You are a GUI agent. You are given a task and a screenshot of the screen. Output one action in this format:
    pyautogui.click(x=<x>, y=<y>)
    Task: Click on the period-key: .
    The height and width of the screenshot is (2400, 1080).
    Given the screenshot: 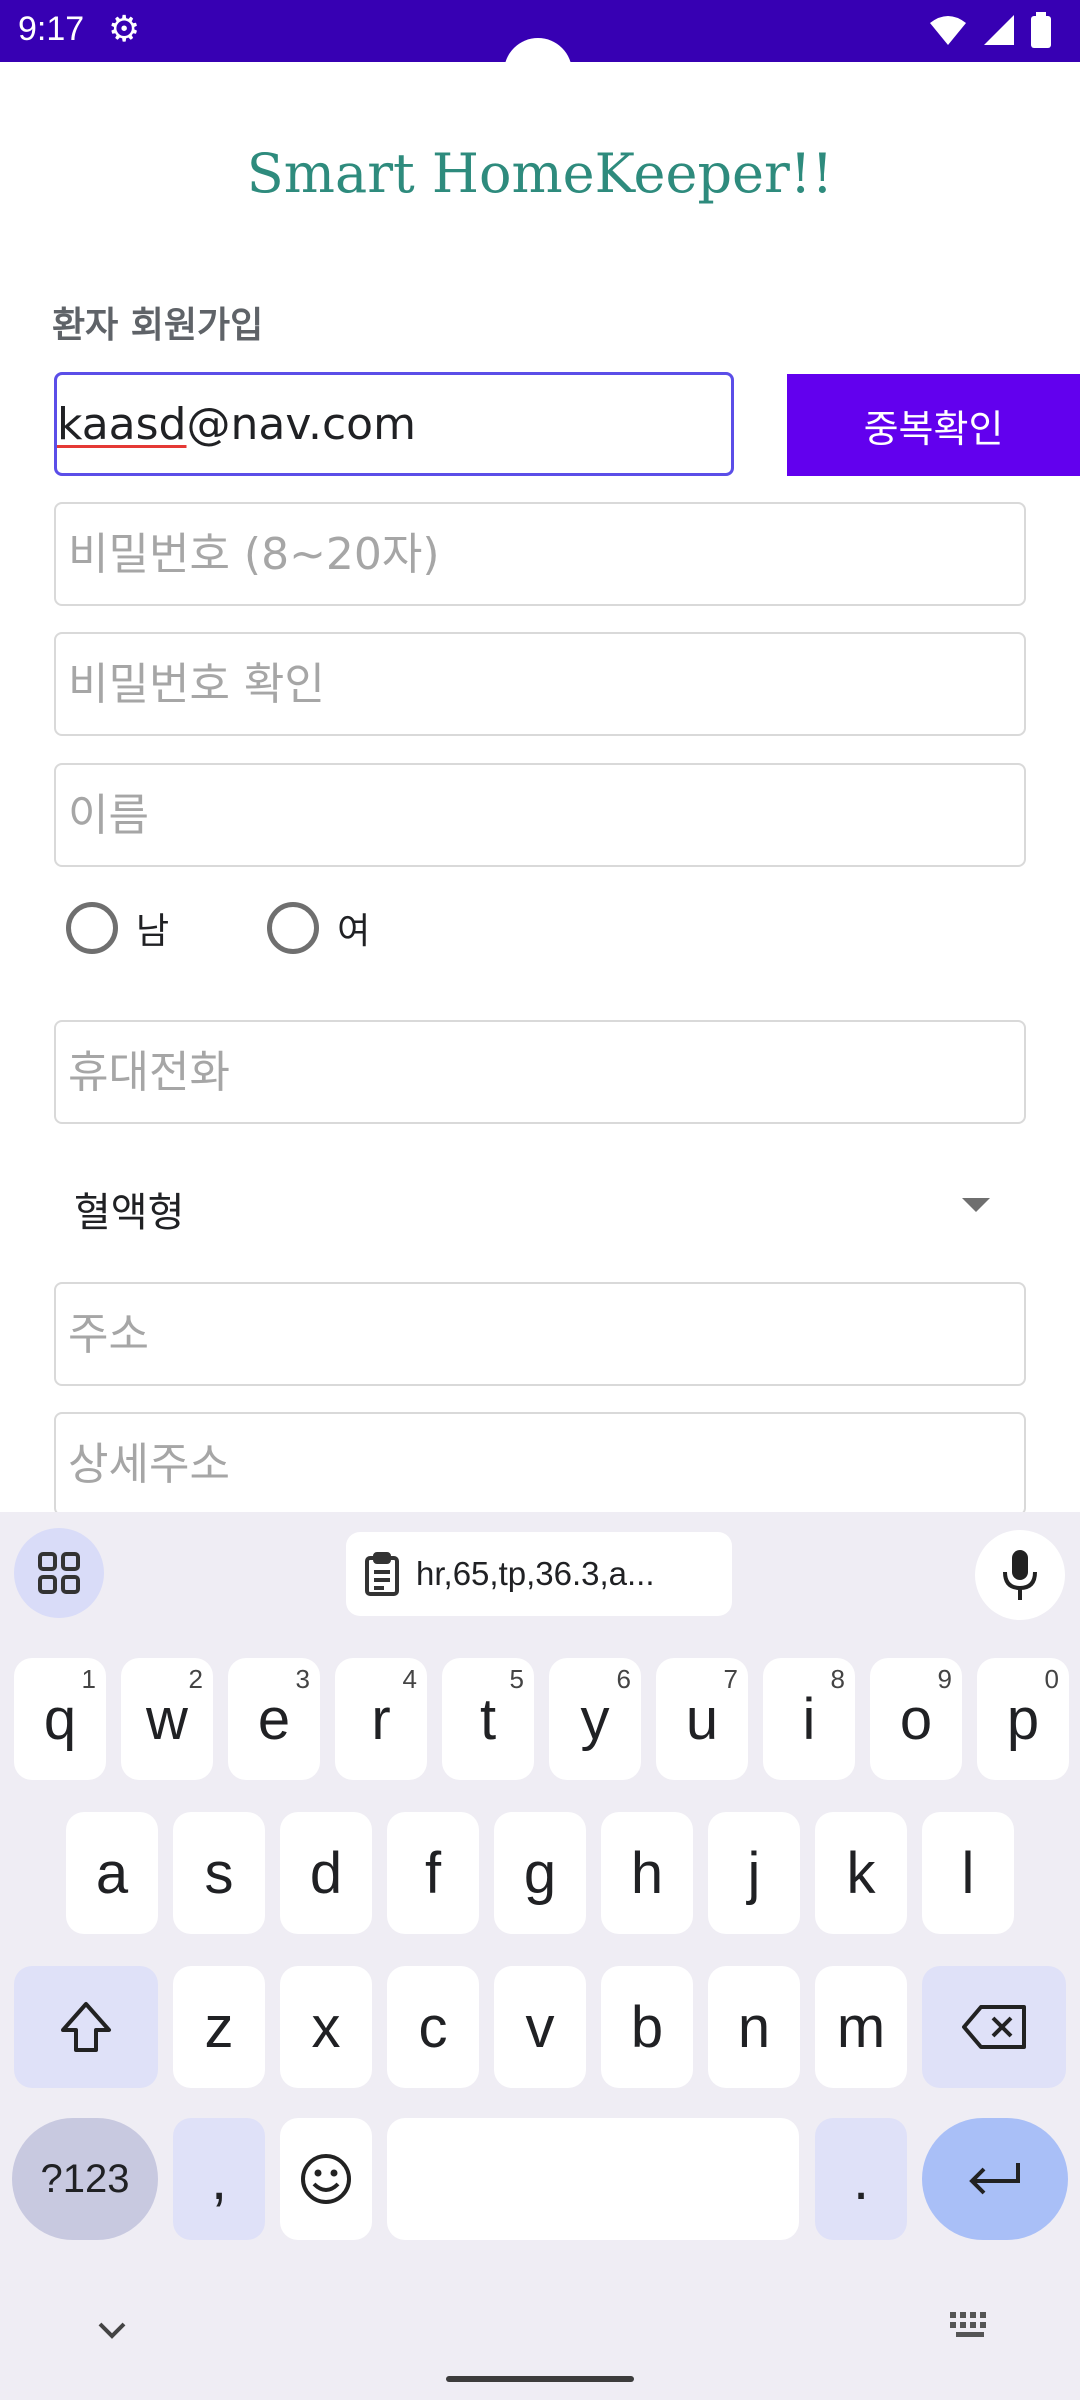 What is the action you would take?
    pyautogui.click(x=861, y=2179)
    